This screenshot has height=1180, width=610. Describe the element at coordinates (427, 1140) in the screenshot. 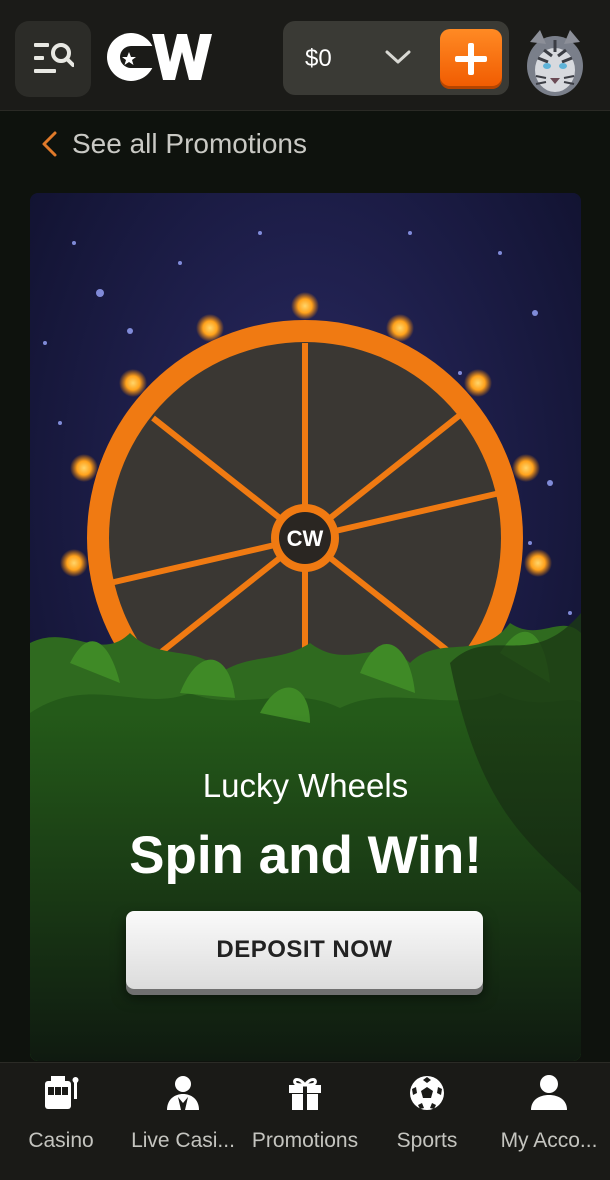

I see `nav-sports-label: Sports` at that location.